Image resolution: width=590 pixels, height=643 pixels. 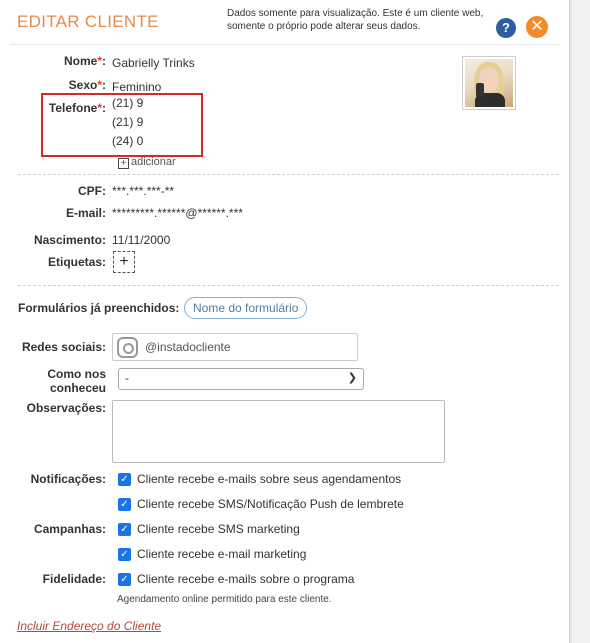 I want to click on social-instagram-field: @instadocliente, so click(x=235, y=347).